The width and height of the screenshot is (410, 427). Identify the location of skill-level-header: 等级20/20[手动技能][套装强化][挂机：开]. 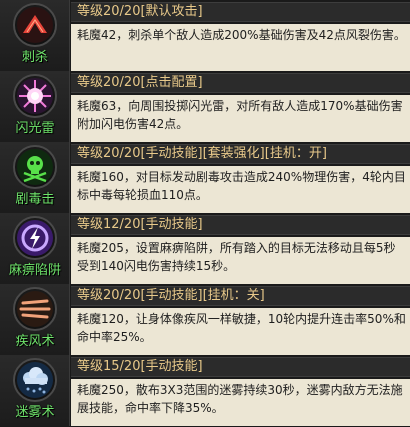
(240, 154).